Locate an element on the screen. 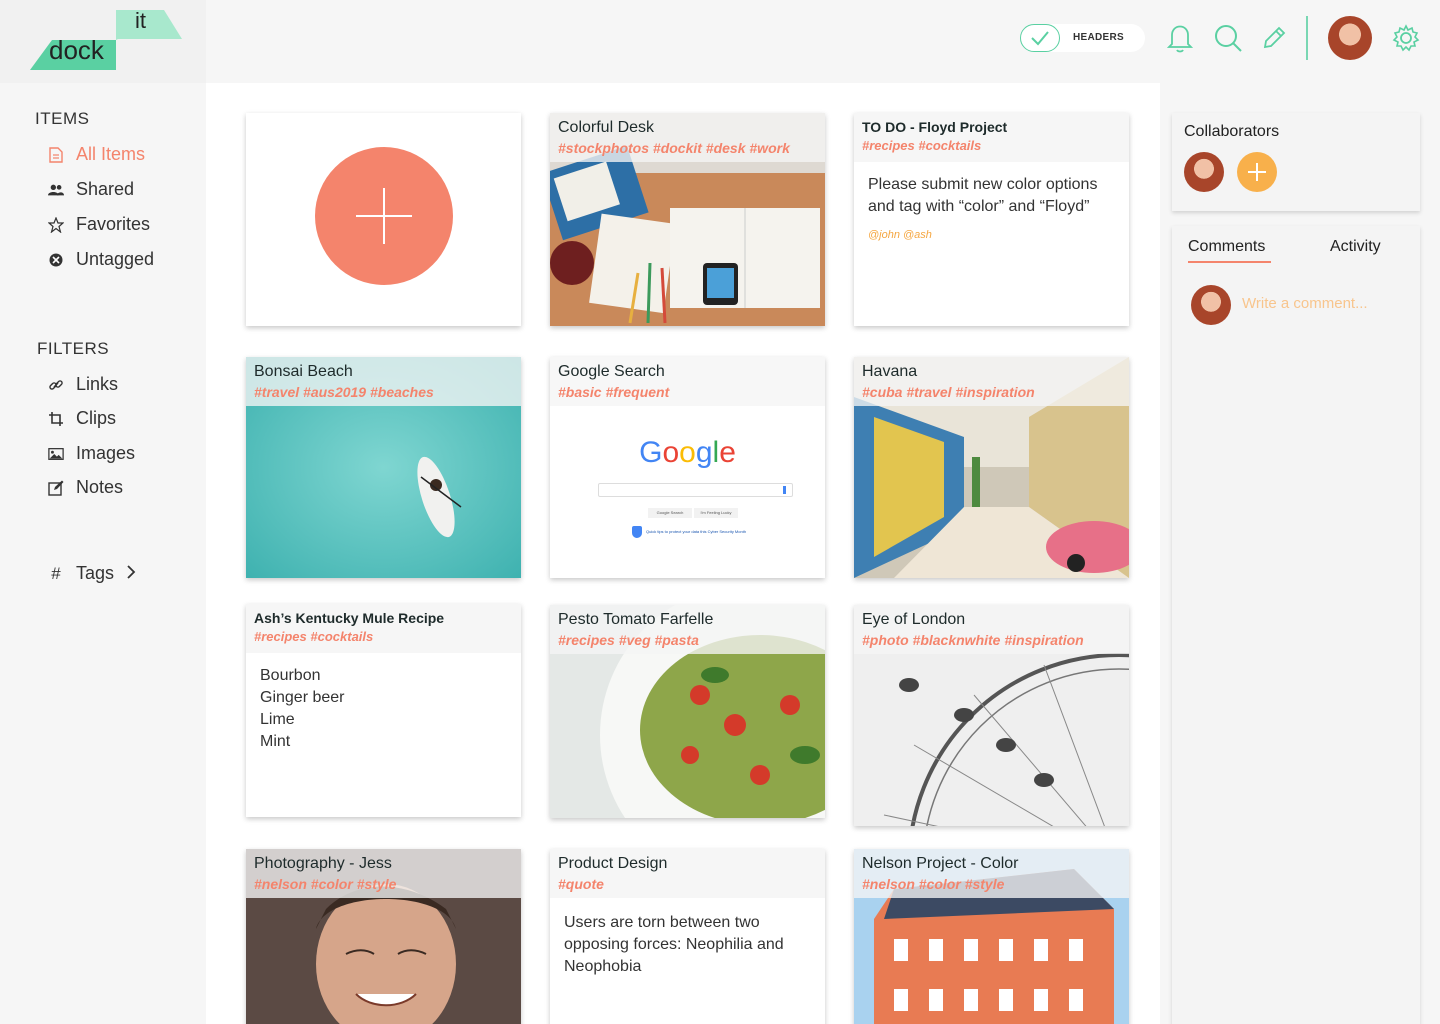  tab-activity: Activity is located at coordinates (1355, 247).